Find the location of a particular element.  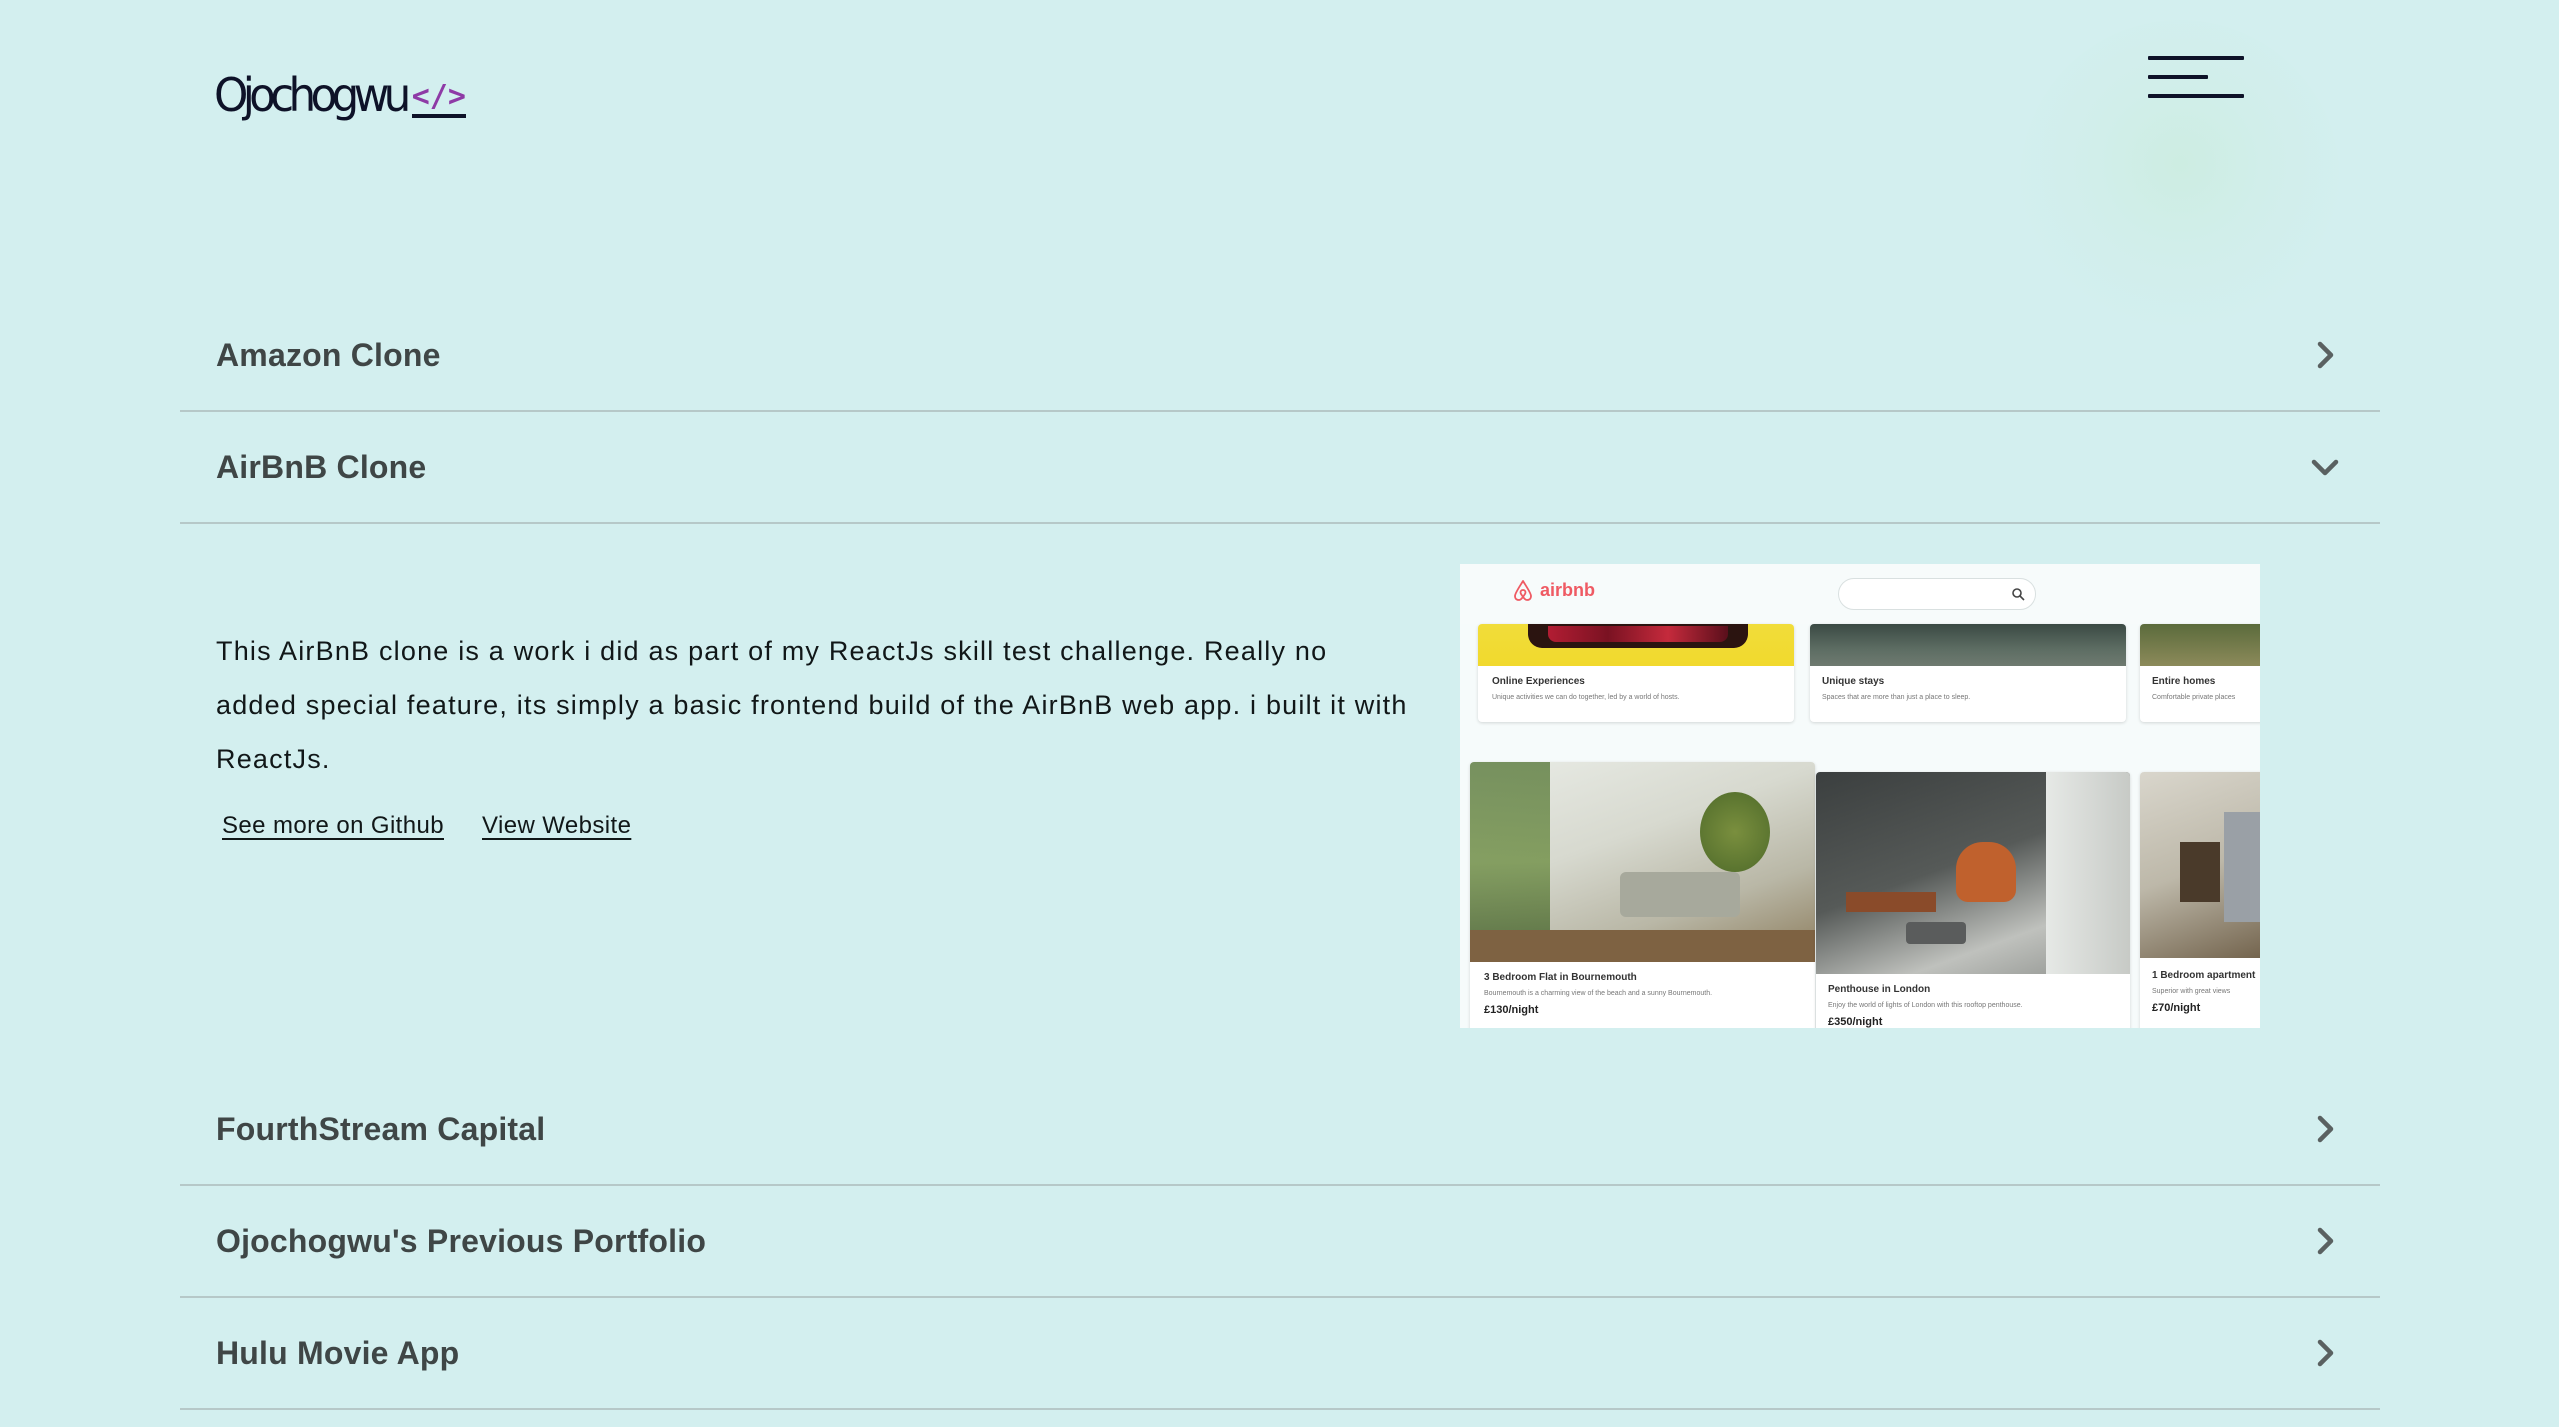

project-header-hulu-movie-app: Hulu Movie App is located at coordinates (1280, 1353).